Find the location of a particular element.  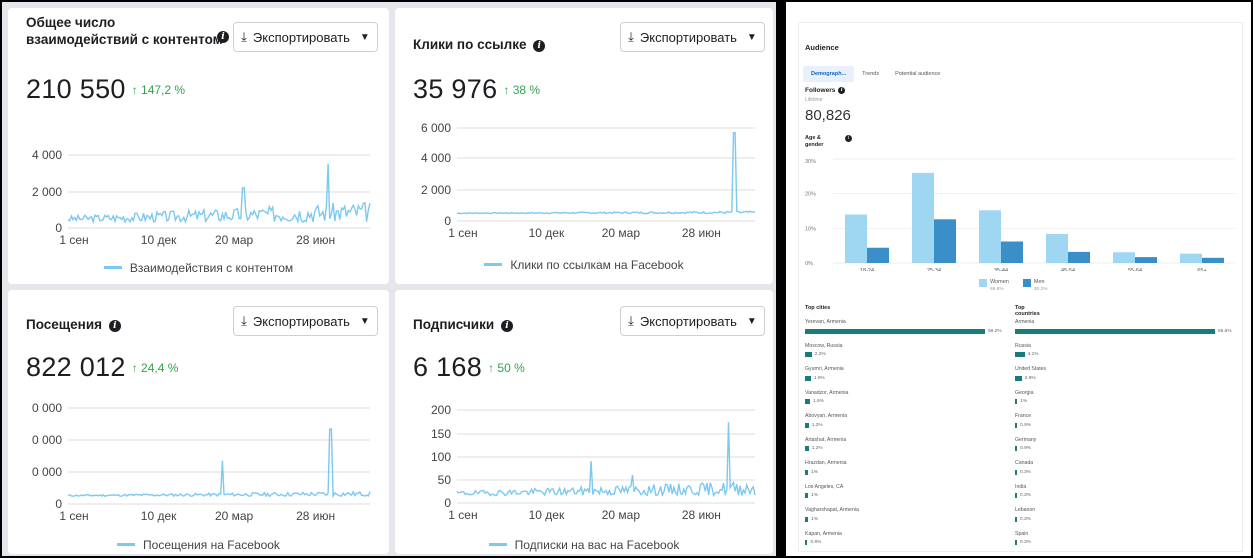

bar-men-65+ is located at coordinates (1213, 260).